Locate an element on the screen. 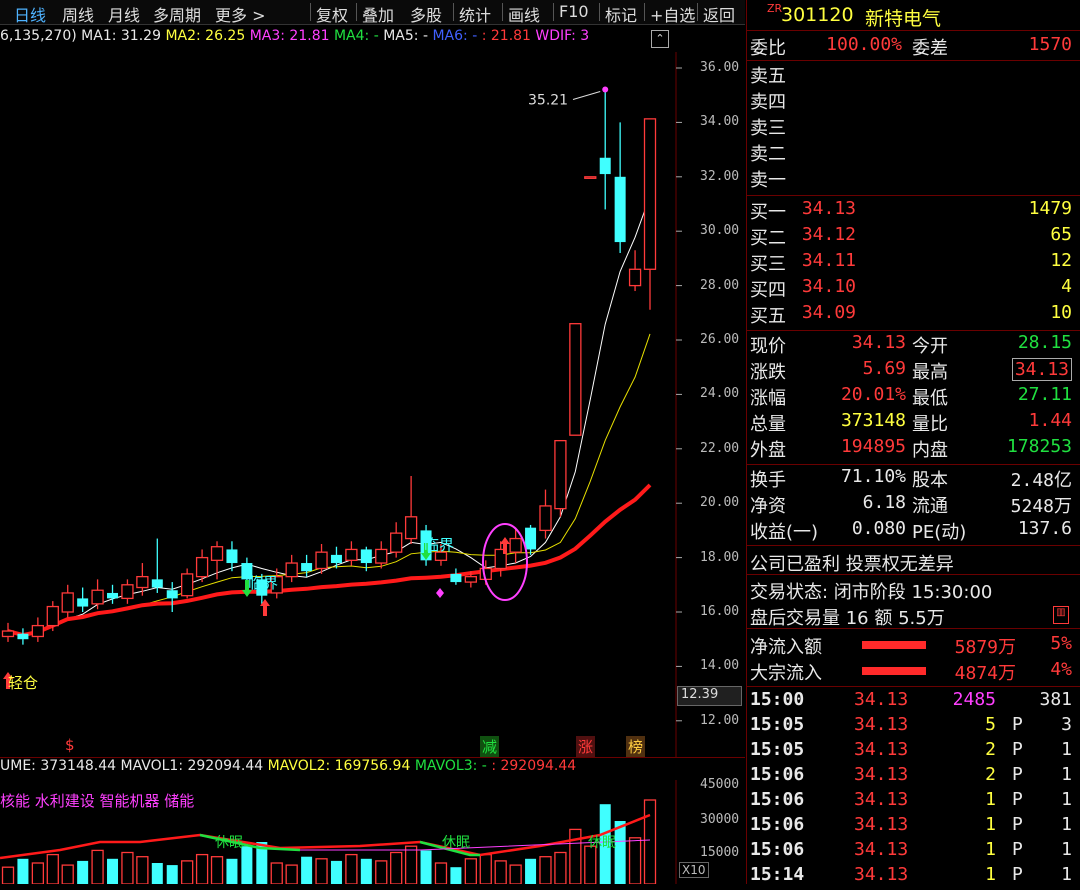 The width and height of the screenshot is (1080, 890). stat-label: 净资 is located at coordinates (768, 506).